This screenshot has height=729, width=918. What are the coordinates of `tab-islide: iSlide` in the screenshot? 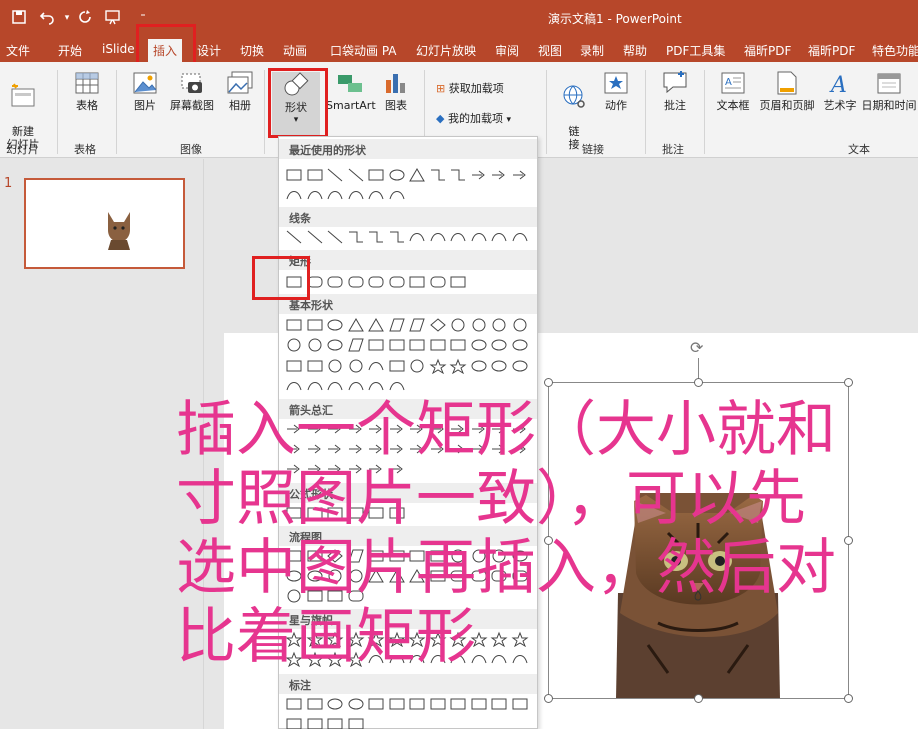 It's located at (118, 49).